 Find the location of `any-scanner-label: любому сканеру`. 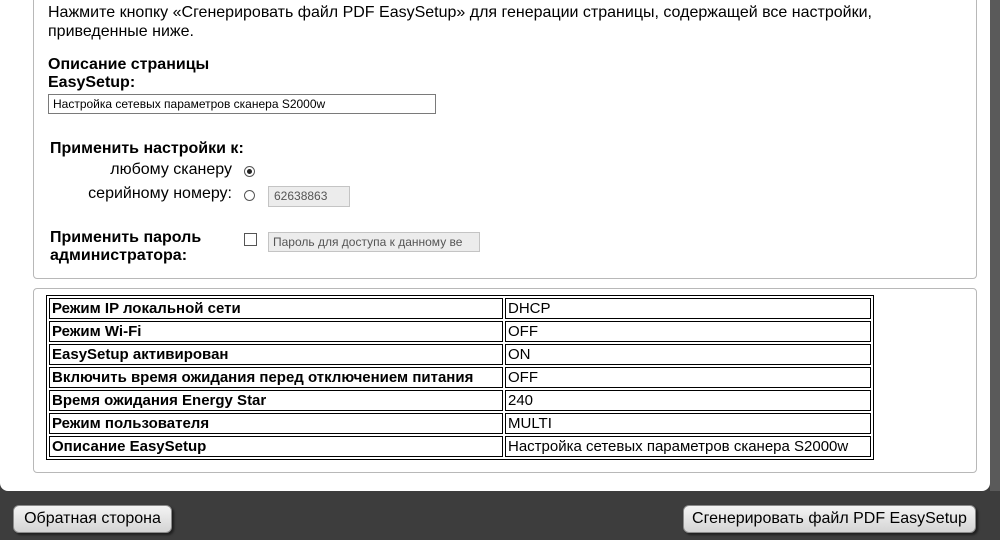

any-scanner-label: любому сканеру is located at coordinates (171, 169).